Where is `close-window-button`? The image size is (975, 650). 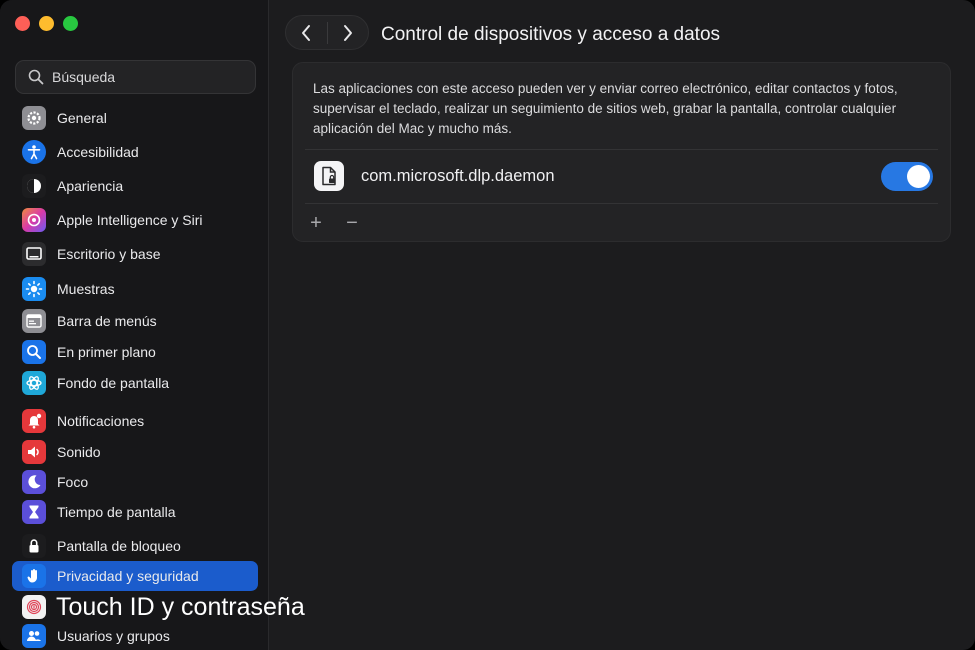
close-window-button is located at coordinates (22, 23).